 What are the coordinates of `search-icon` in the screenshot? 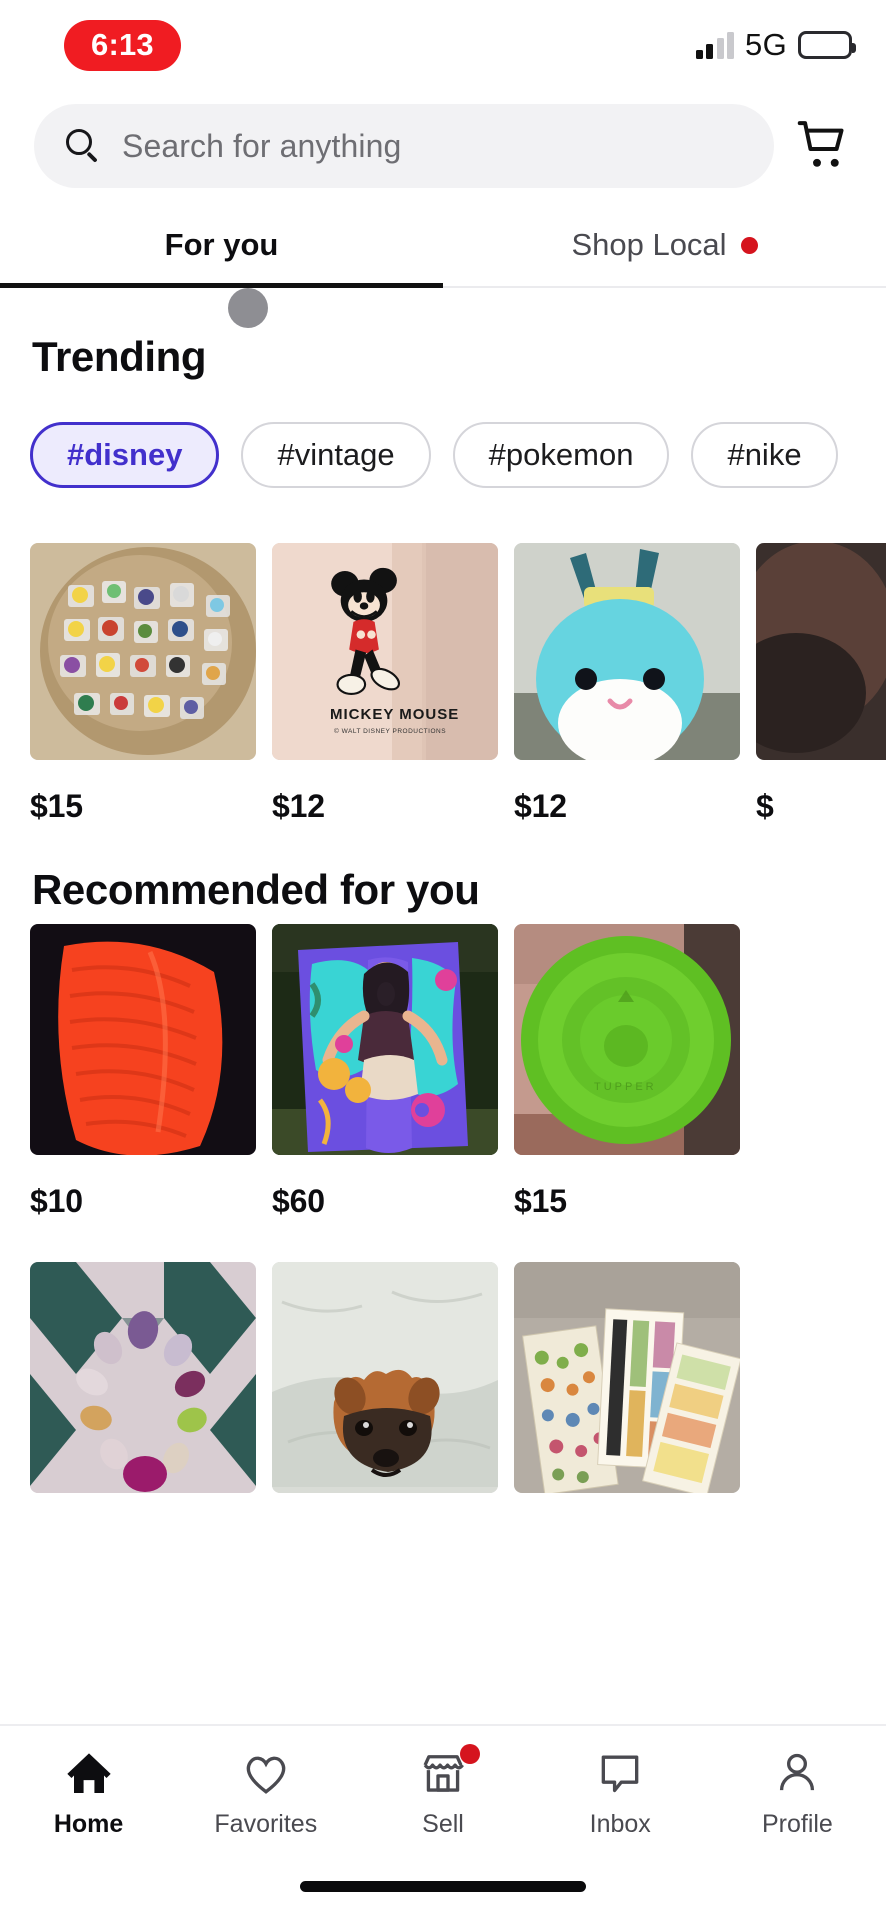 It's located at (83, 146).